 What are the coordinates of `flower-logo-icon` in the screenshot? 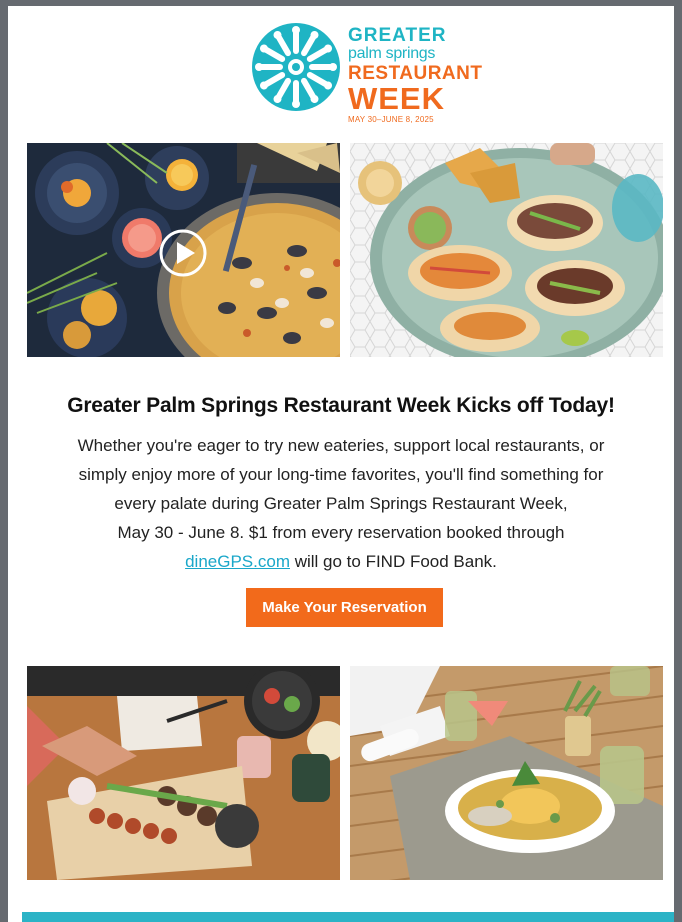 It's located at (296, 67).